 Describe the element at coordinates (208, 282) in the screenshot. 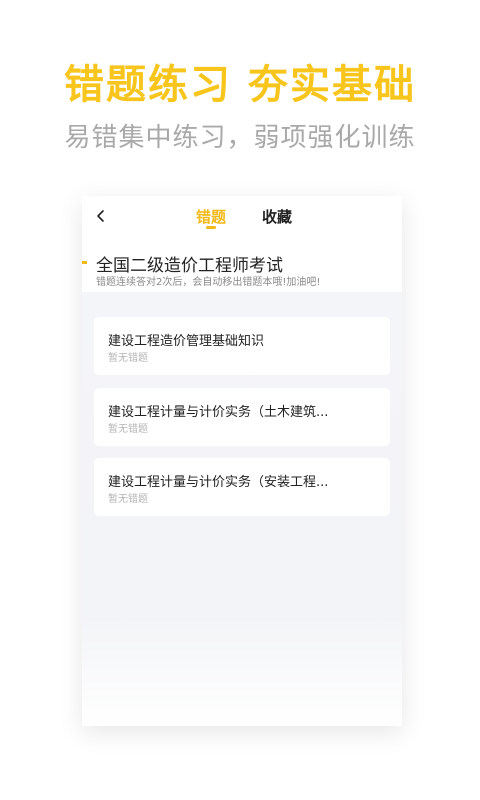

I see `exam-hint: 错题连续答对2次后，会自动移出错题本哦!加油吧!` at that location.